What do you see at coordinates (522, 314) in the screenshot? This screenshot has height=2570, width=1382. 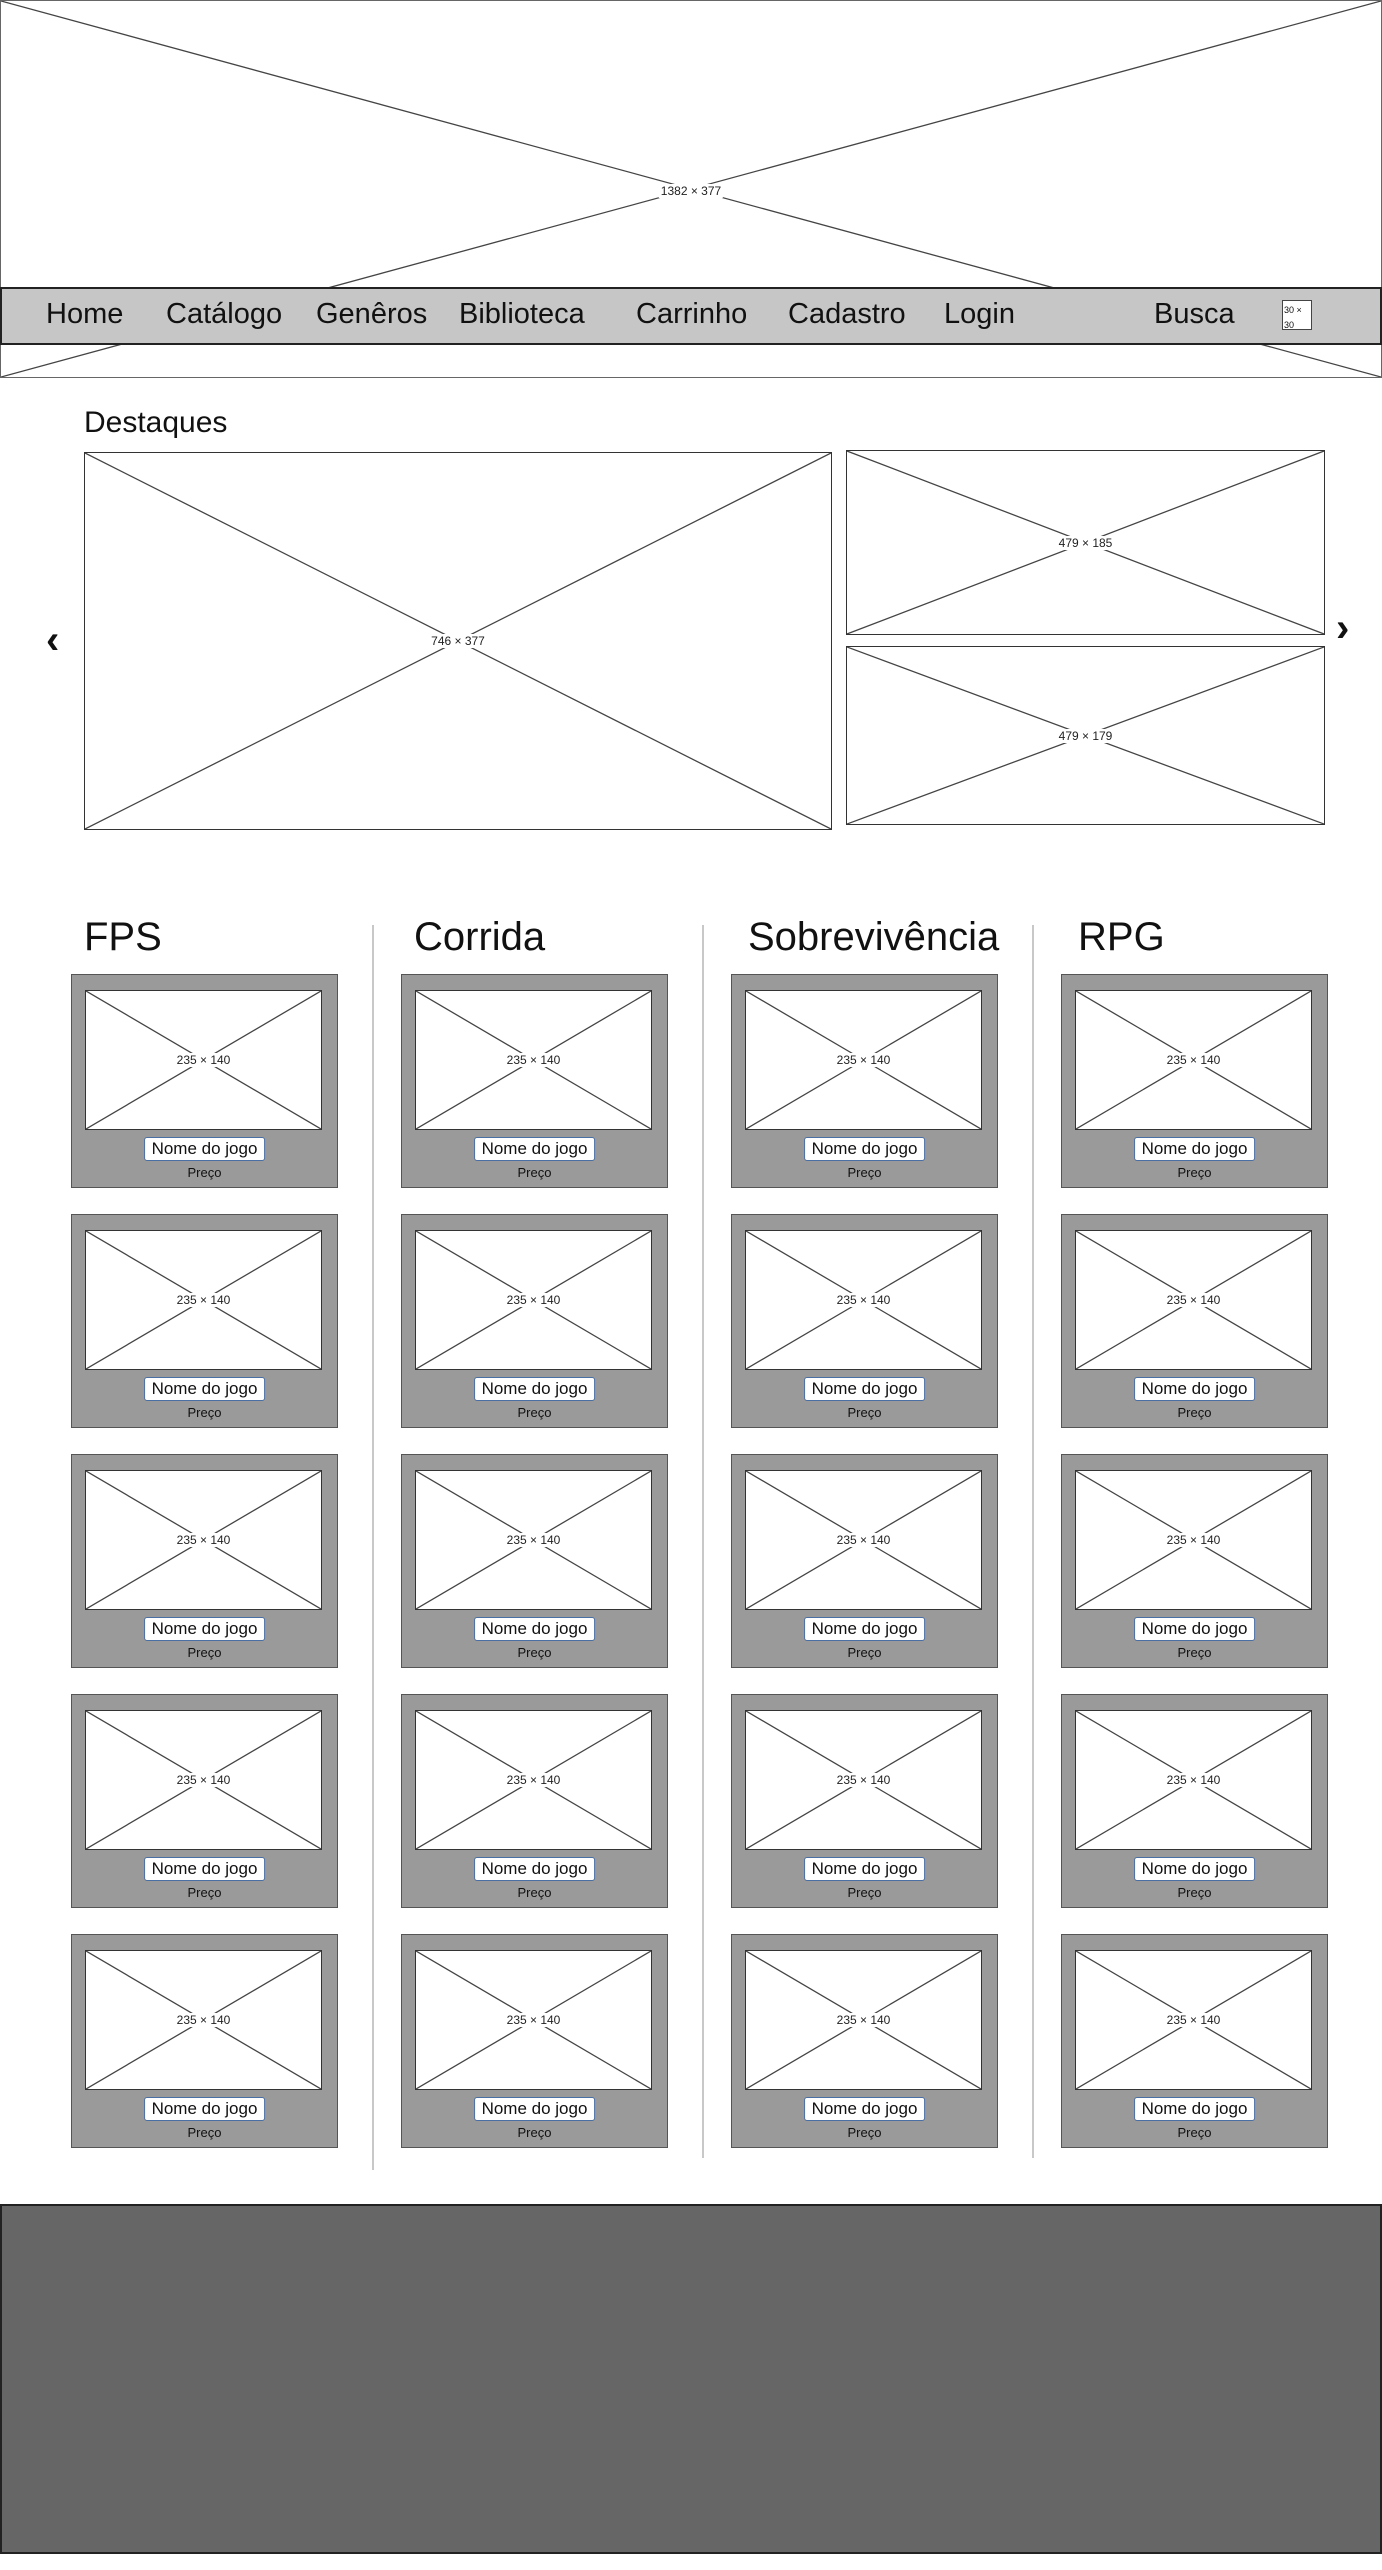 I see `nav-biblioteca: Biblioteca` at bounding box center [522, 314].